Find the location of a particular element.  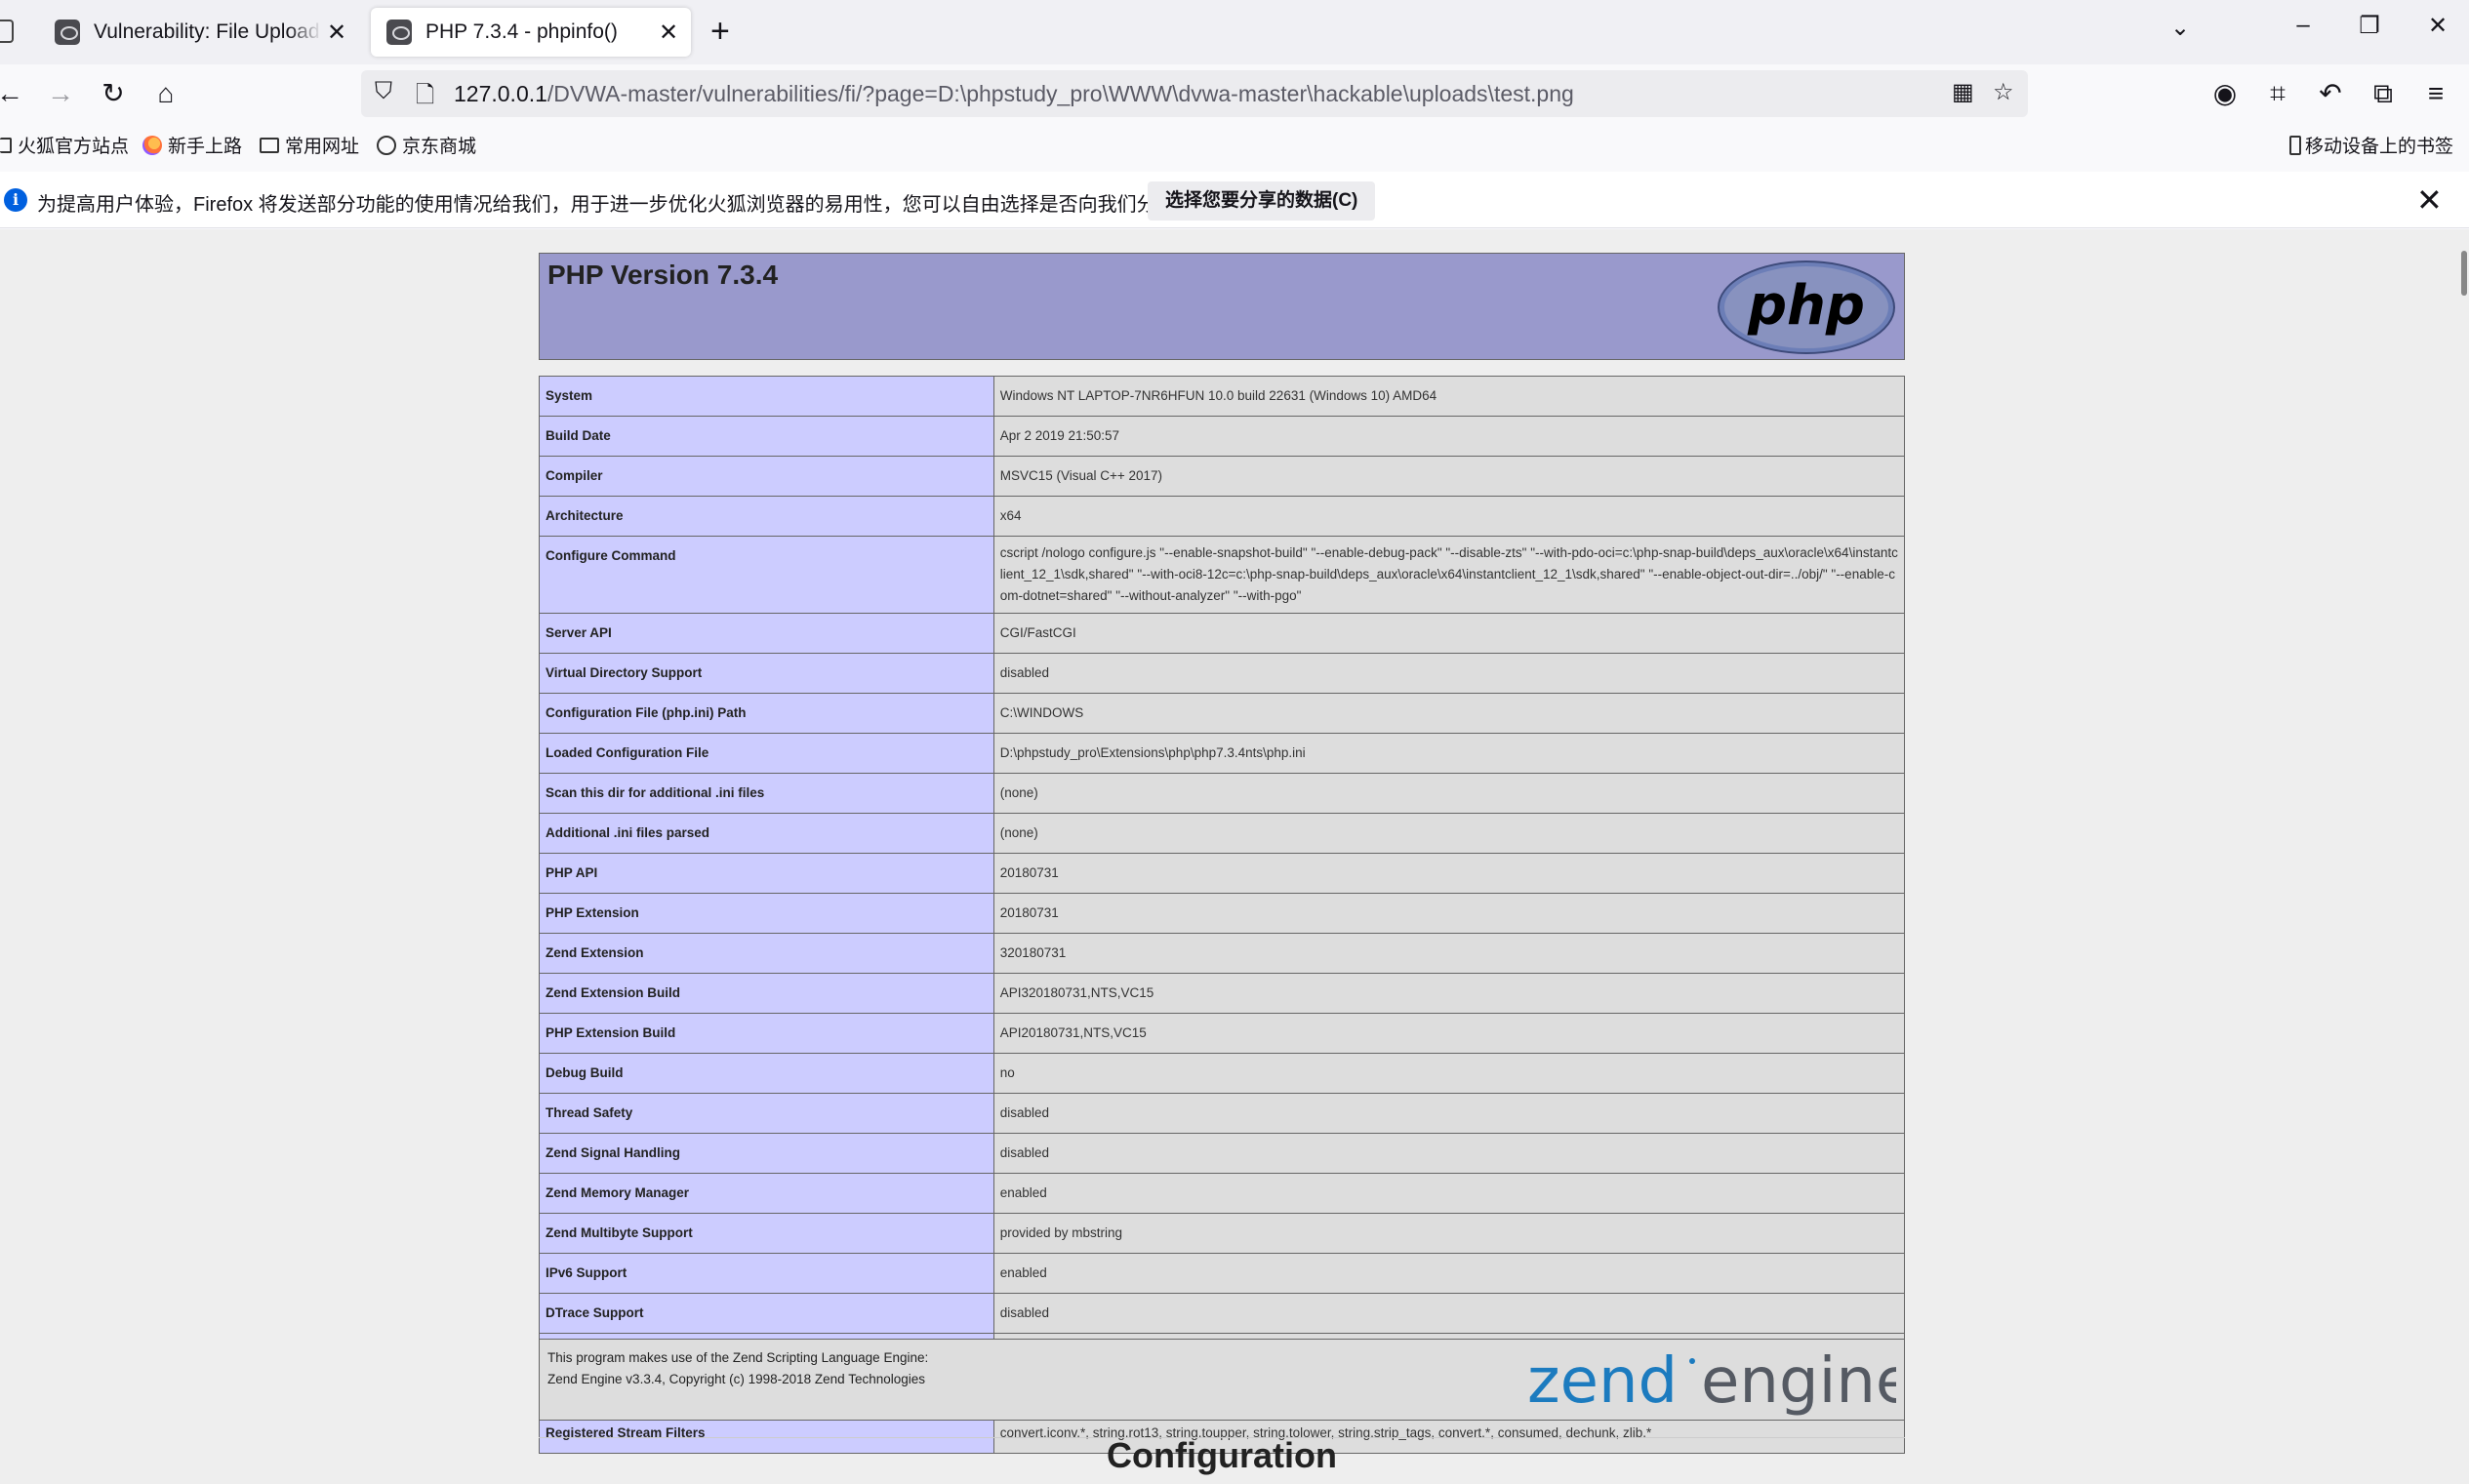

page-title: PHP Version 7.3.4 is located at coordinates (663, 275).